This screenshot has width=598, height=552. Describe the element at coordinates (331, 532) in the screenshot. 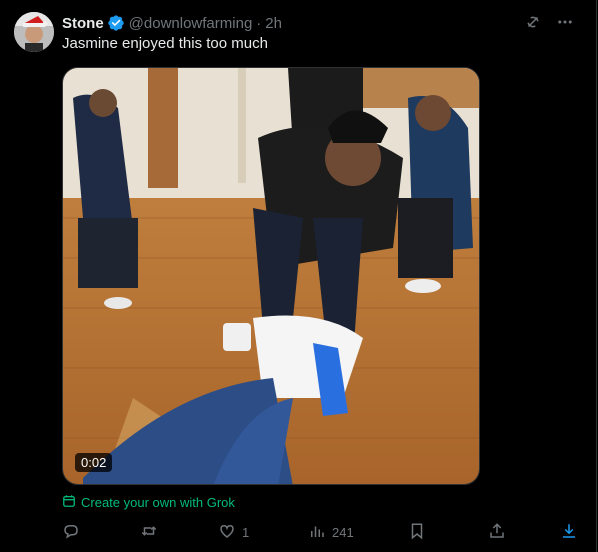

I see `views-button: 241` at that location.